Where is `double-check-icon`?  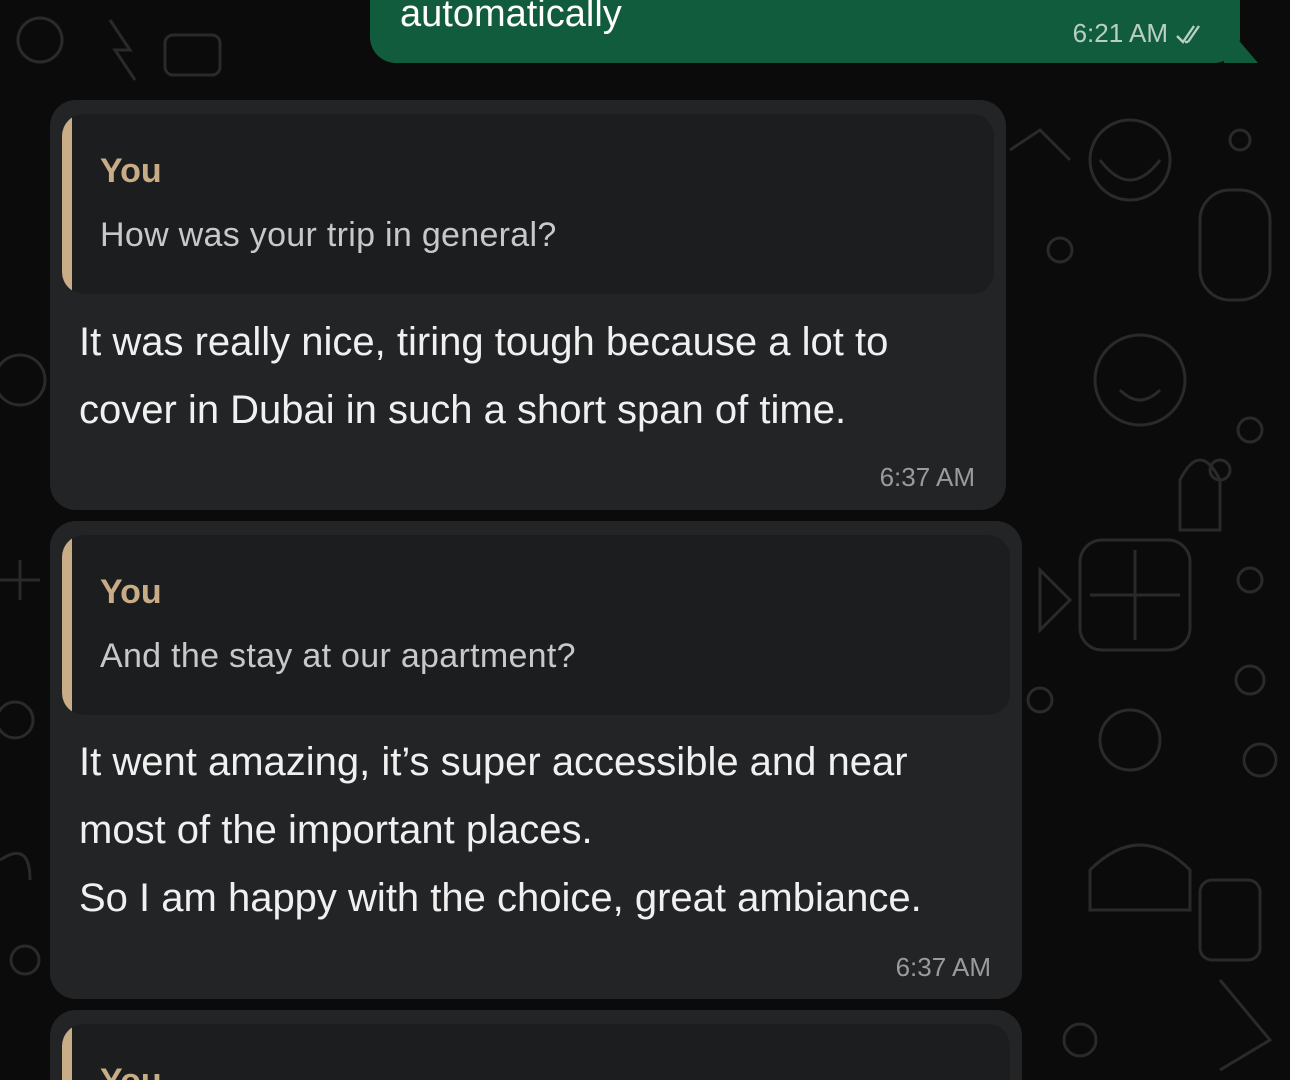
double-check-icon is located at coordinates (1188, 34).